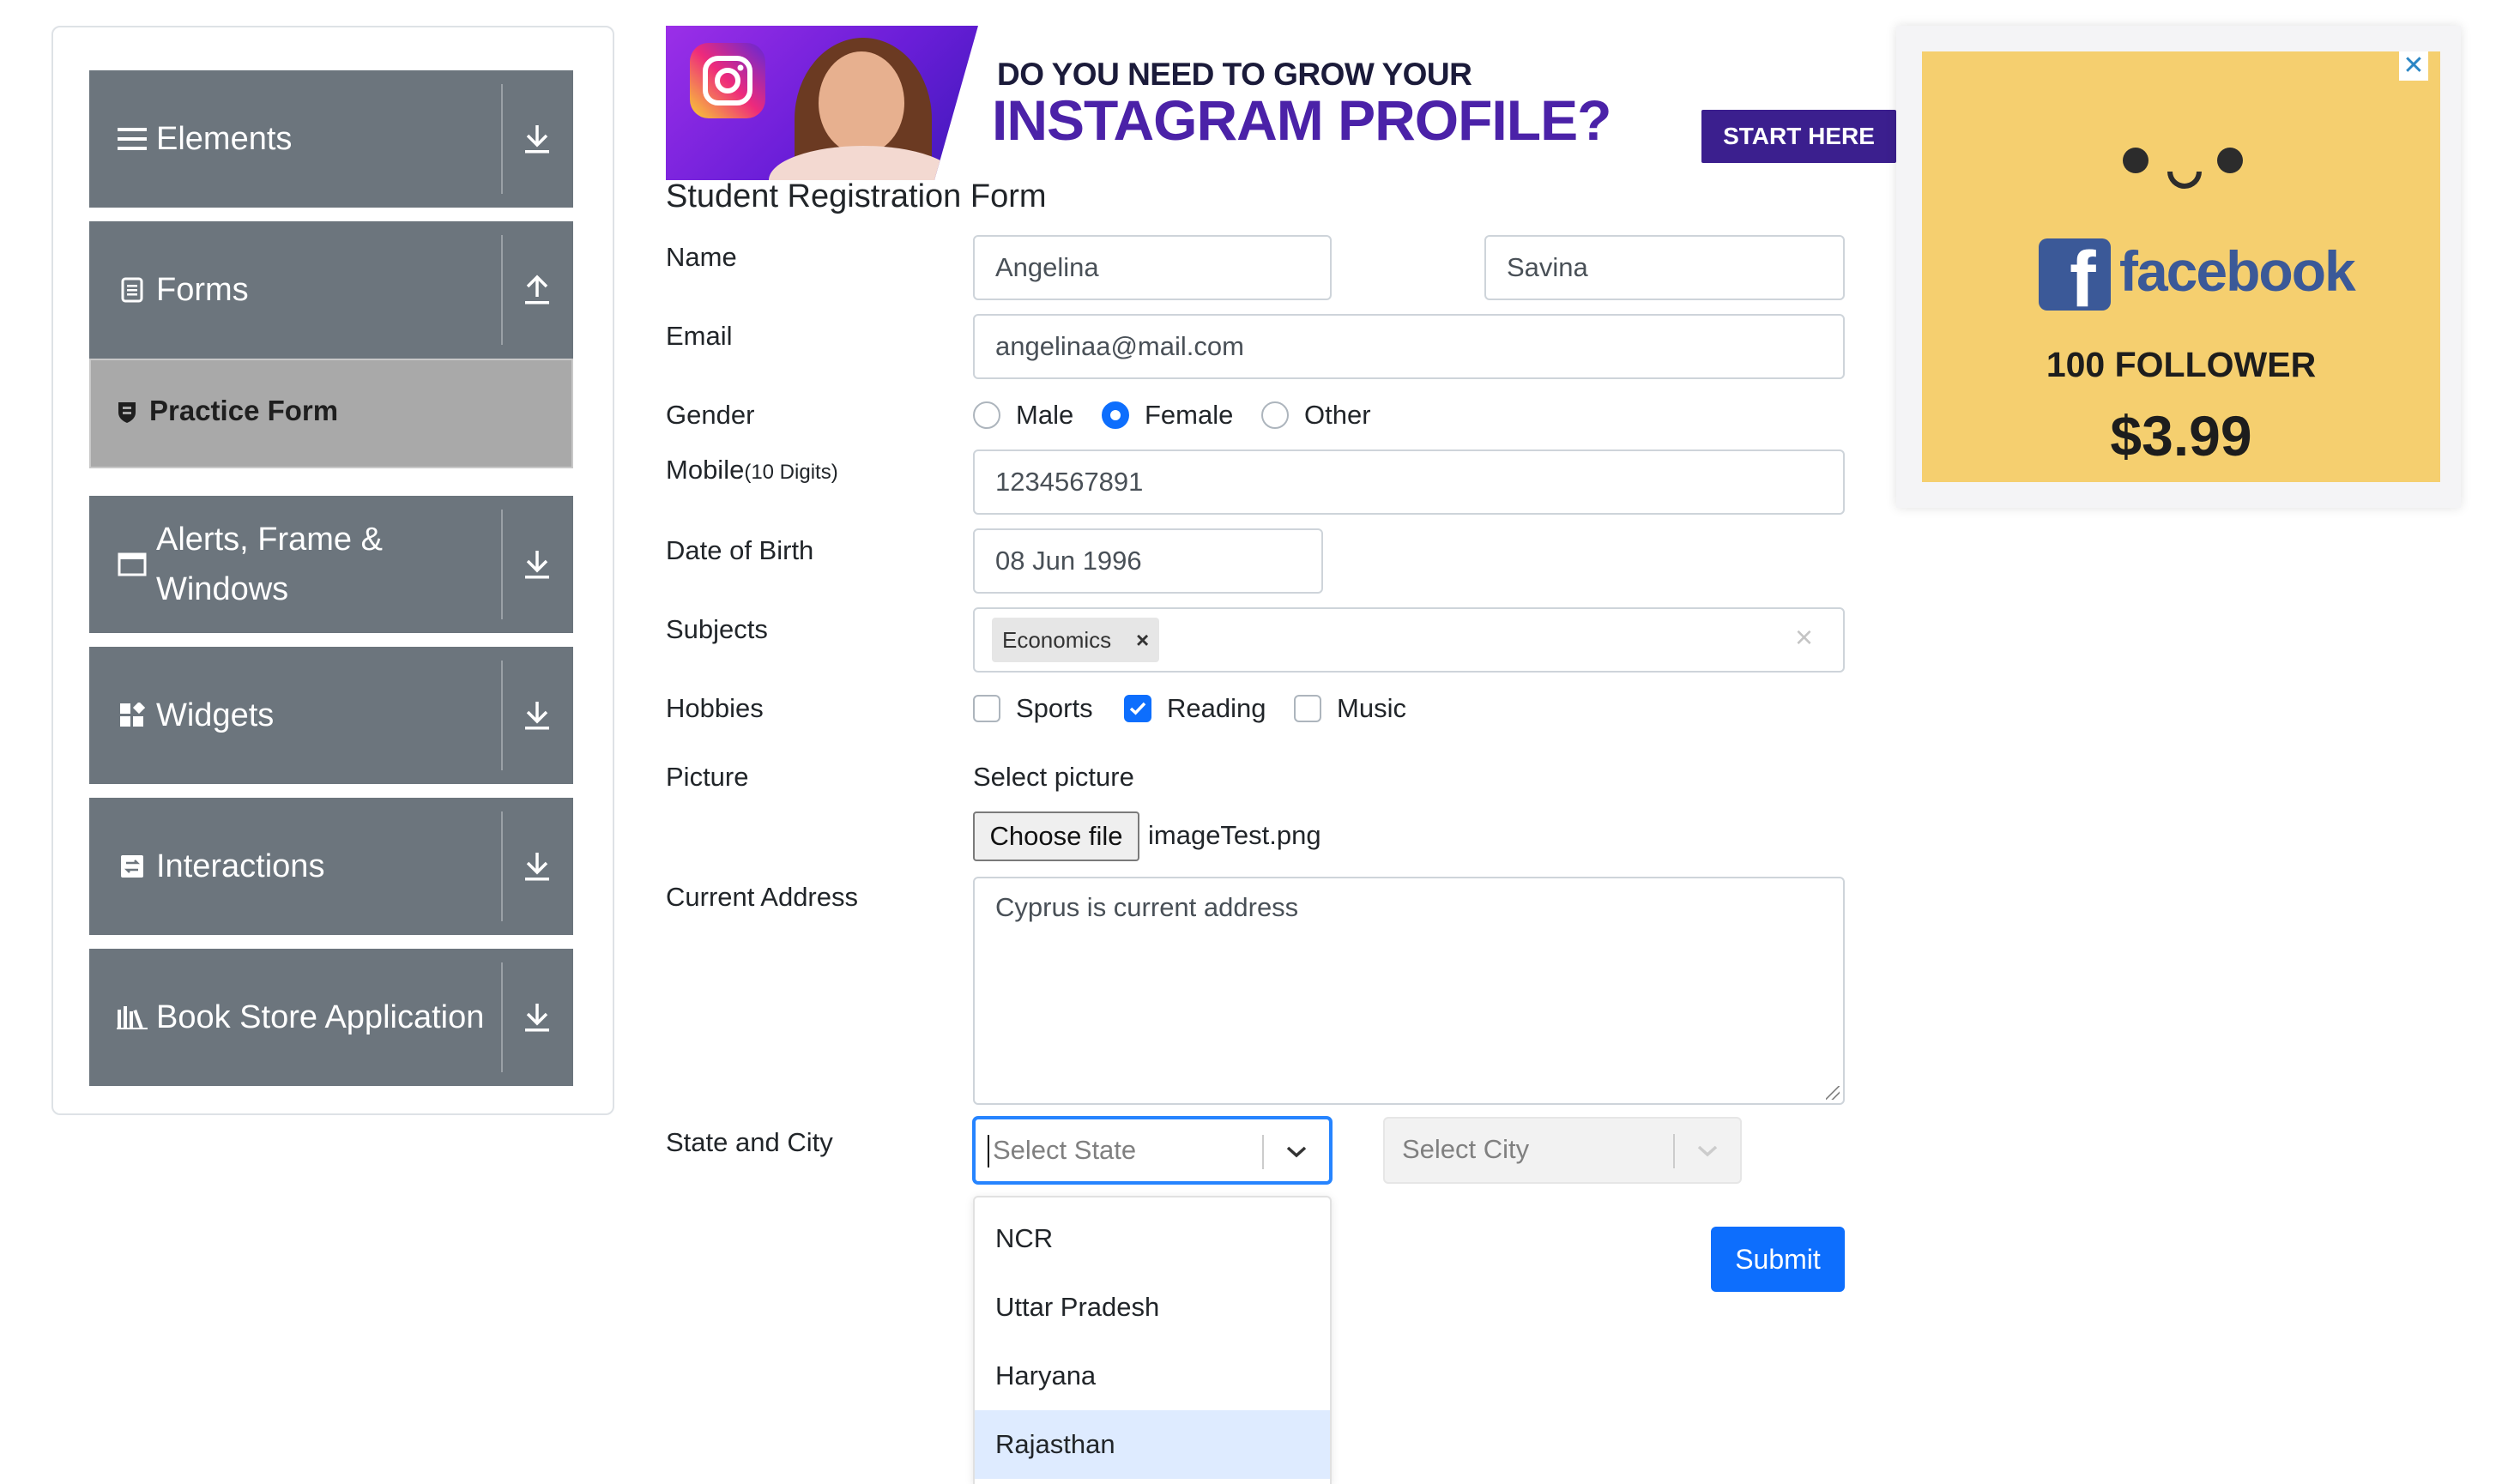 Image resolution: width=2502 pixels, height=1484 pixels. What do you see at coordinates (1189, 415) in the screenshot?
I see `radio-label: Female` at bounding box center [1189, 415].